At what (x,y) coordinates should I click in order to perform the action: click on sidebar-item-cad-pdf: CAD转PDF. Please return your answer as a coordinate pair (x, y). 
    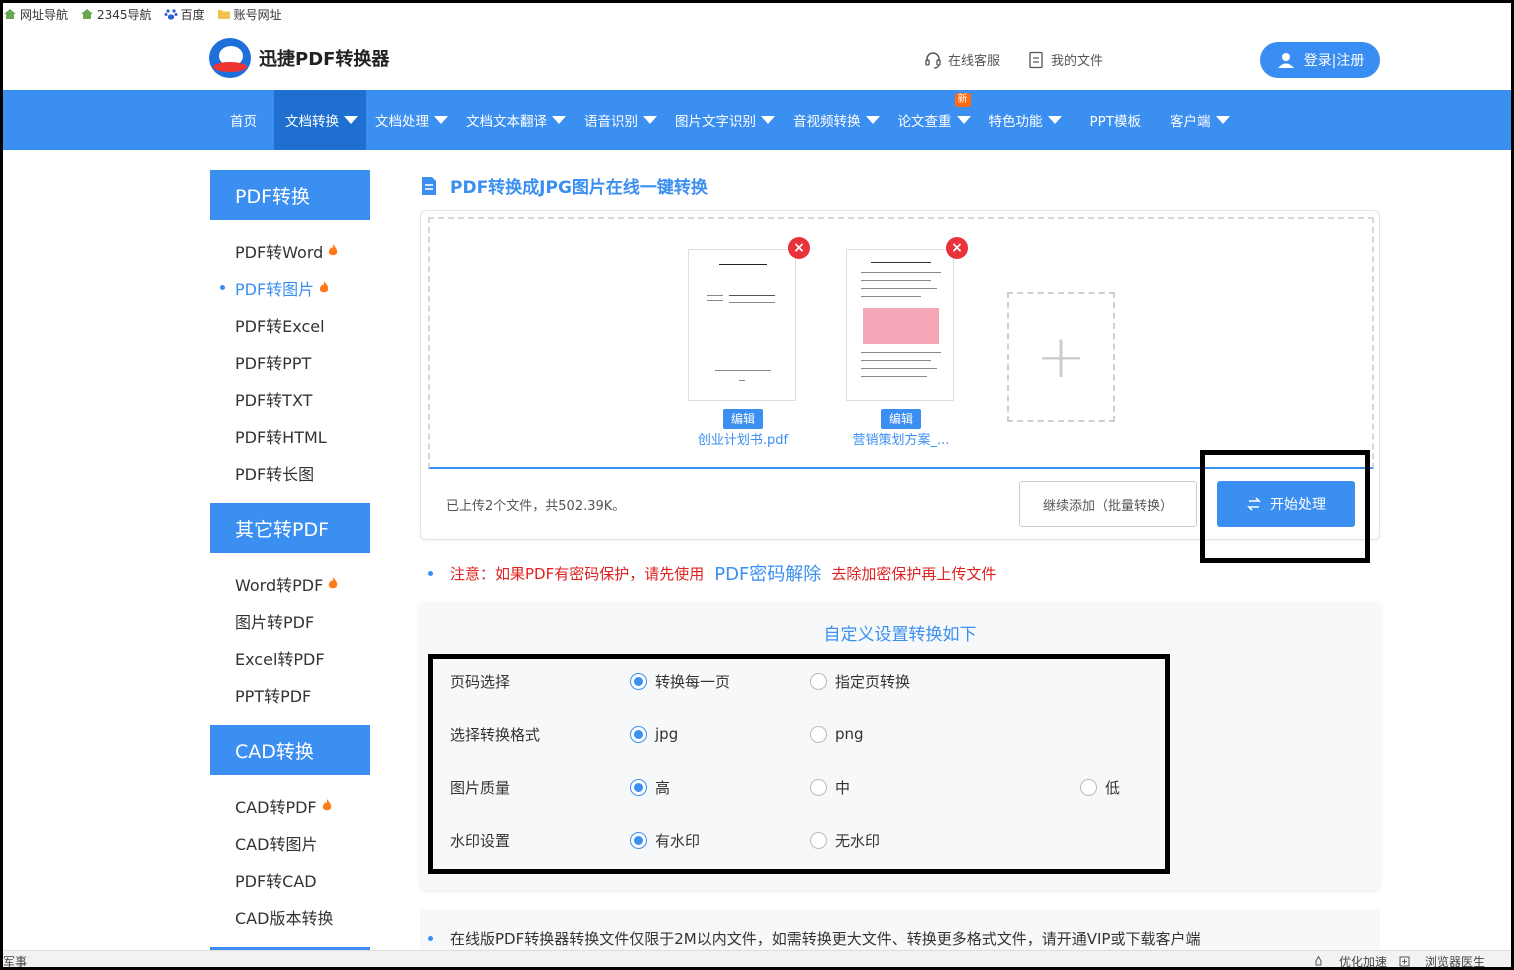
    Looking at the image, I should click on (290, 805).